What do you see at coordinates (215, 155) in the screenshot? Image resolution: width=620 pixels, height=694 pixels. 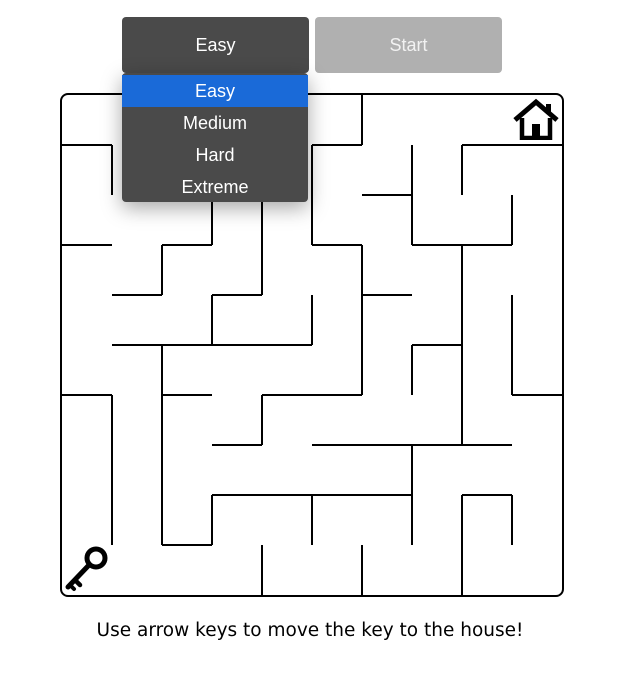 I see `dropdown-option-hard: Hard` at bounding box center [215, 155].